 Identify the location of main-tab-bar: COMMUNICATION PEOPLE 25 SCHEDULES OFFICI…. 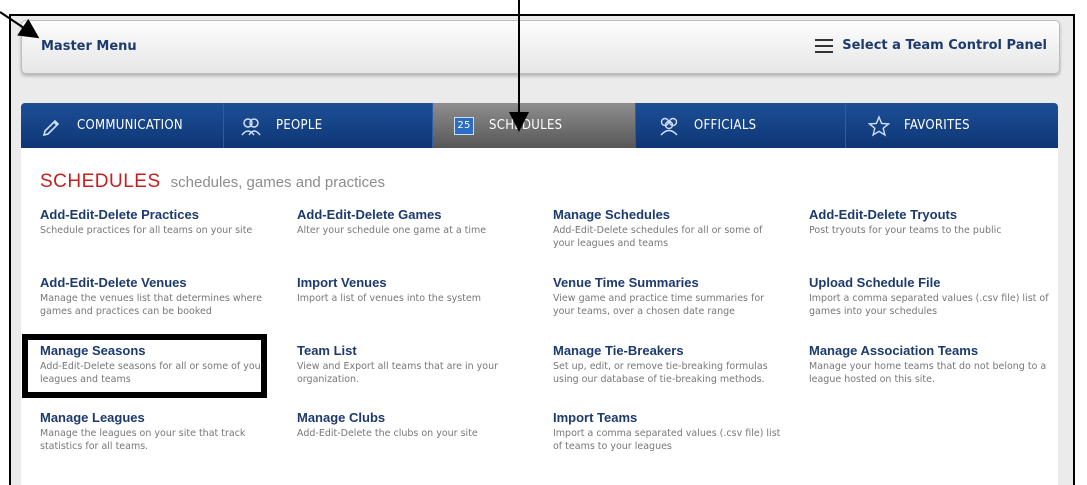
(539, 125).